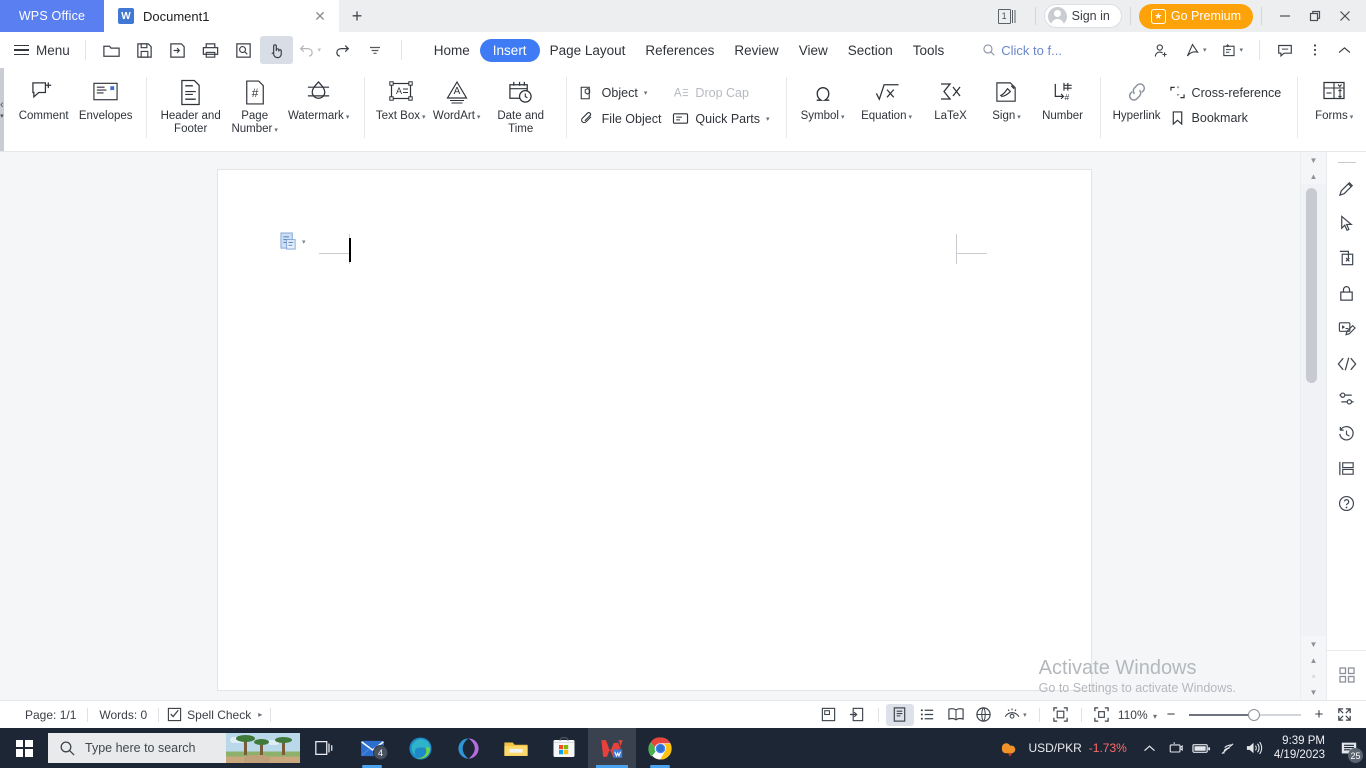  Describe the element at coordinates (1347, 293) in the screenshot. I see `document-encryption-icon` at that location.